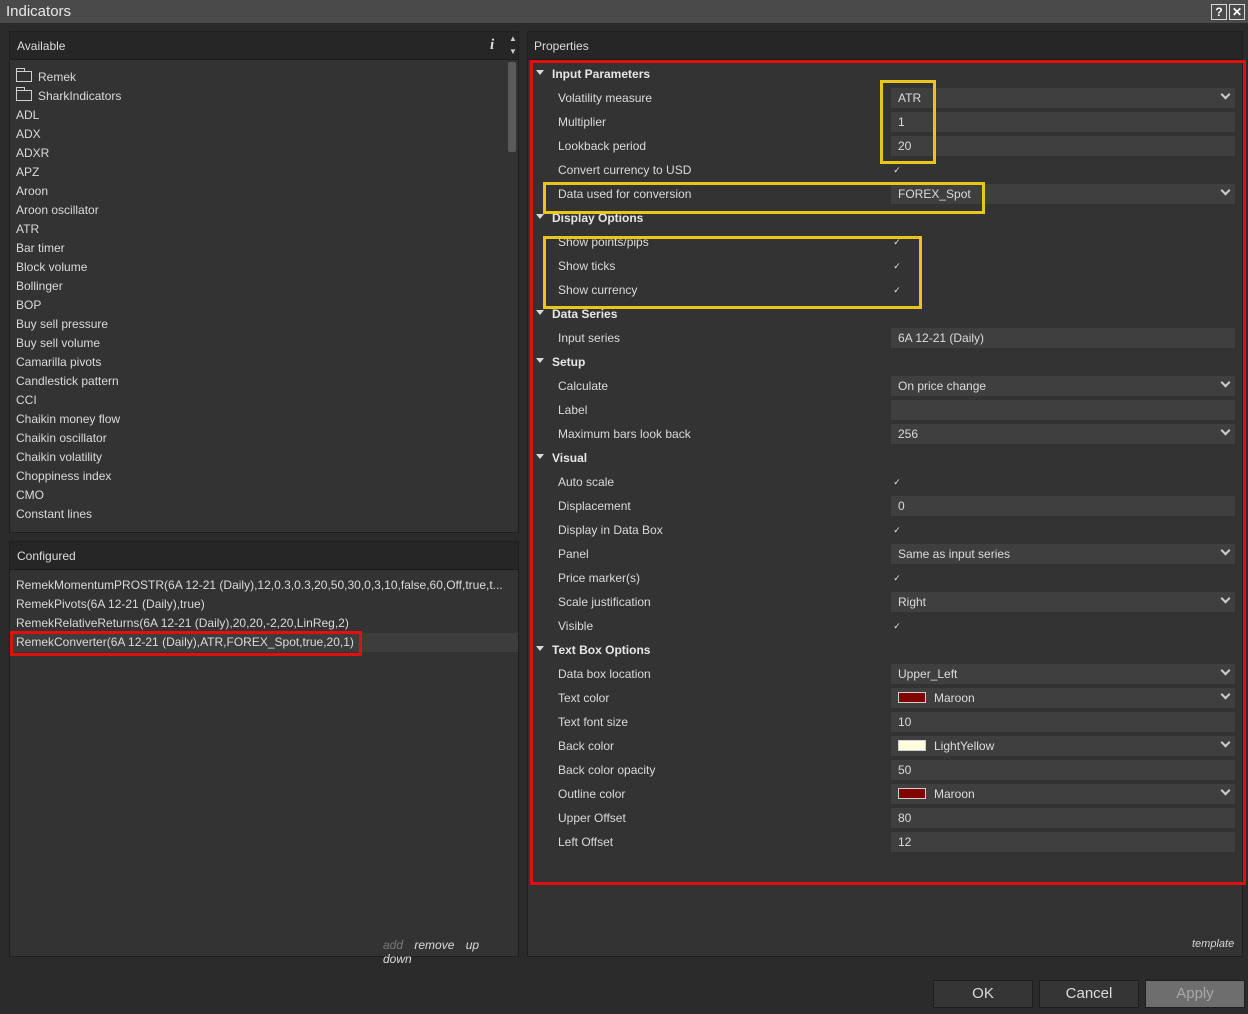 The image size is (1248, 1014). What do you see at coordinates (512, 107) in the screenshot?
I see `available-scrollbar` at bounding box center [512, 107].